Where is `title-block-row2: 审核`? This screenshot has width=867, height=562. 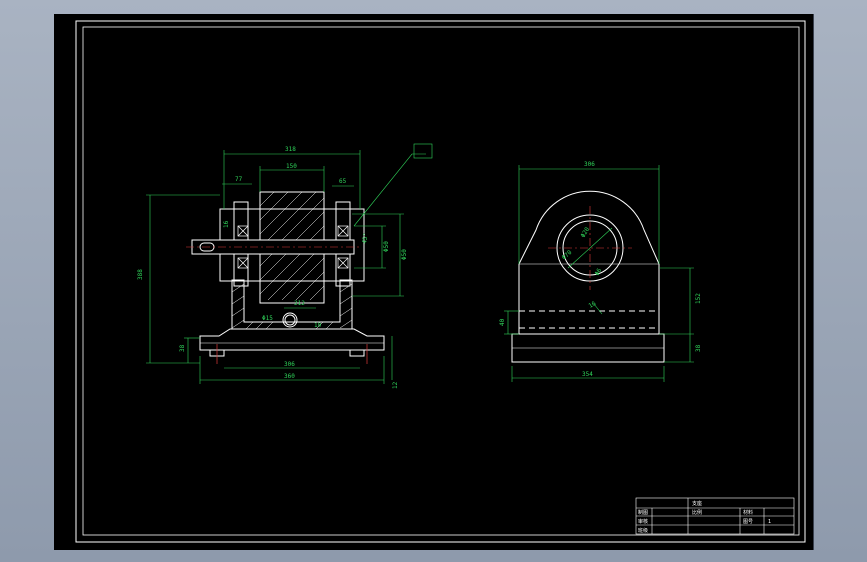 title-block-row2: 审核 is located at coordinates (643, 521).